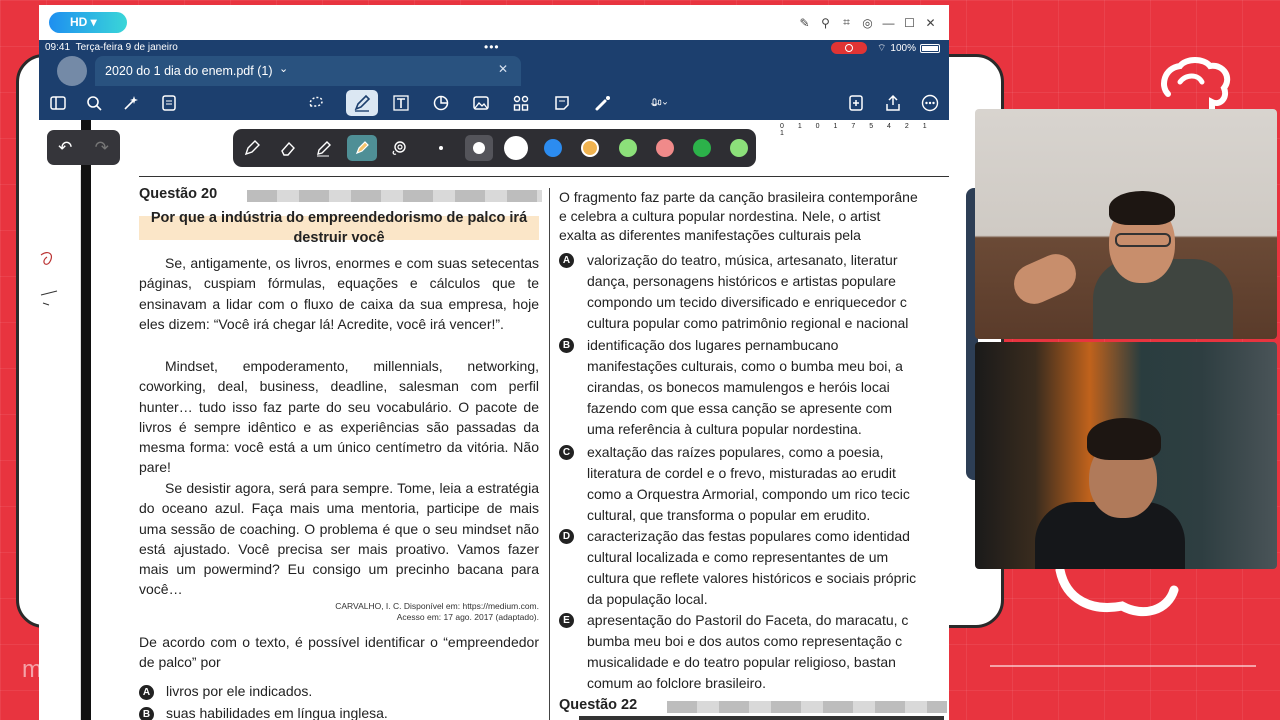 This screenshot has height=720, width=1280. What do you see at coordinates (49, 278) in the screenshot?
I see `margin-annotation-icon` at bounding box center [49, 278].